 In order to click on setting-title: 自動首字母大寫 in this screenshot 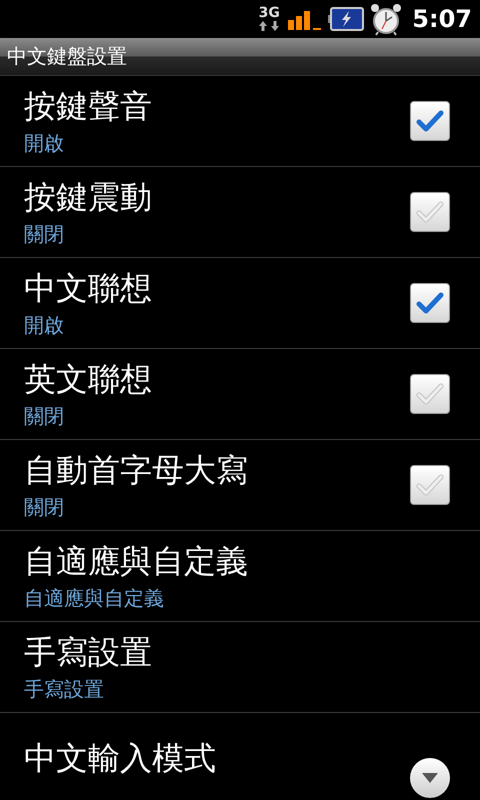, I will do `click(136, 470)`.